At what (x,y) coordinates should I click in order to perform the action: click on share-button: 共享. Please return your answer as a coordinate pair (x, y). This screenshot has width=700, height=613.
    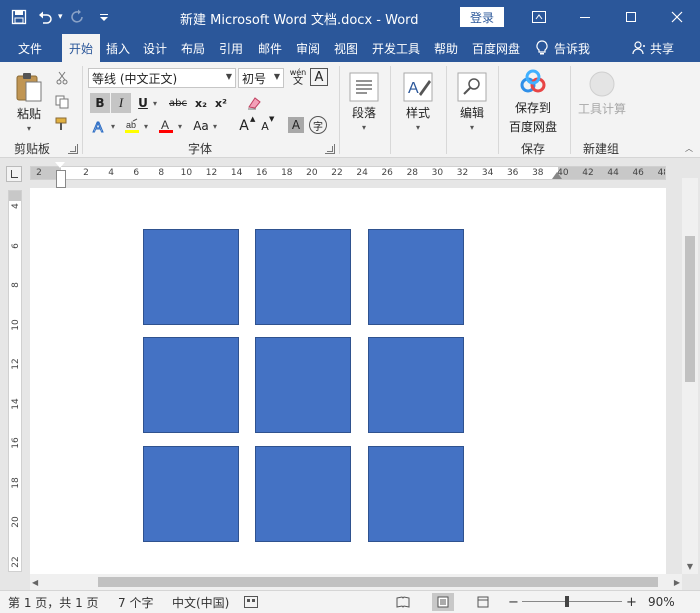
    Looking at the image, I should click on (653, 48).